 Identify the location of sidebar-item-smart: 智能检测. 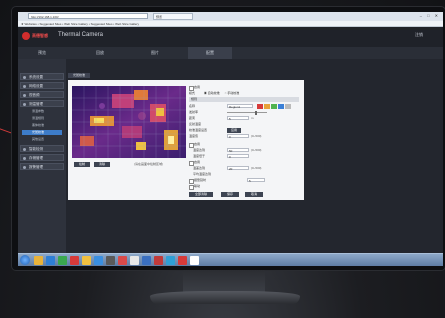
(42, 148).